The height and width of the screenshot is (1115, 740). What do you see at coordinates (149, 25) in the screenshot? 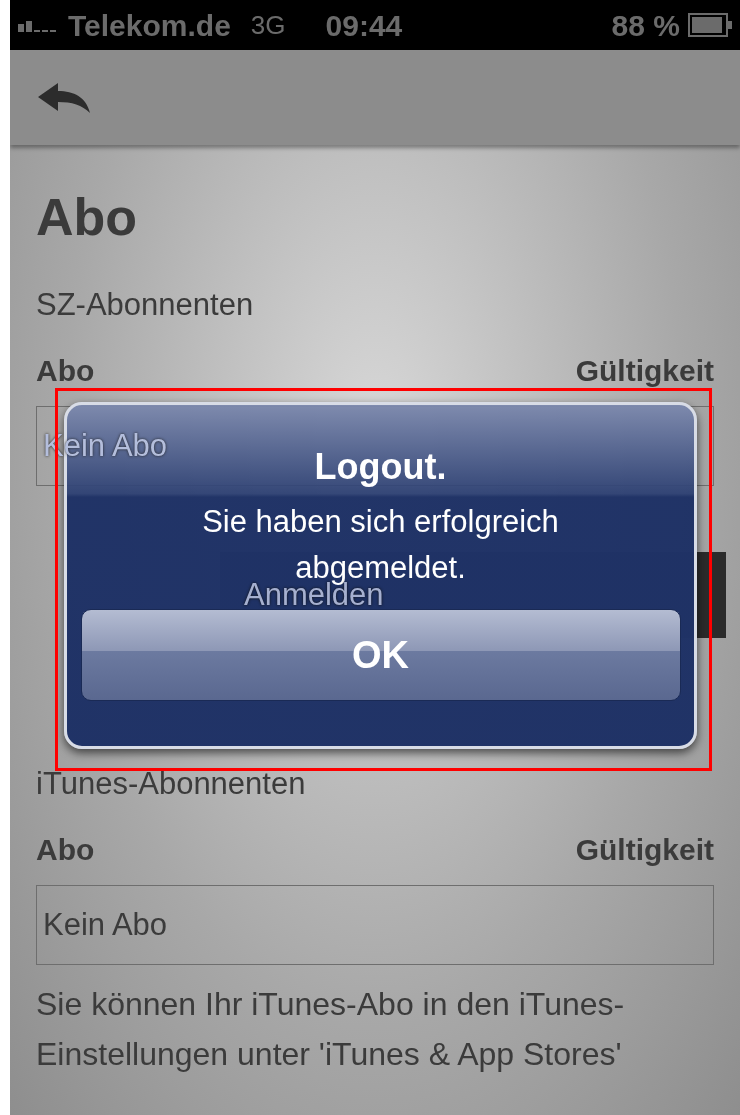
I see `carrier-name: Telekom.de` at bounding box center [149, 25].